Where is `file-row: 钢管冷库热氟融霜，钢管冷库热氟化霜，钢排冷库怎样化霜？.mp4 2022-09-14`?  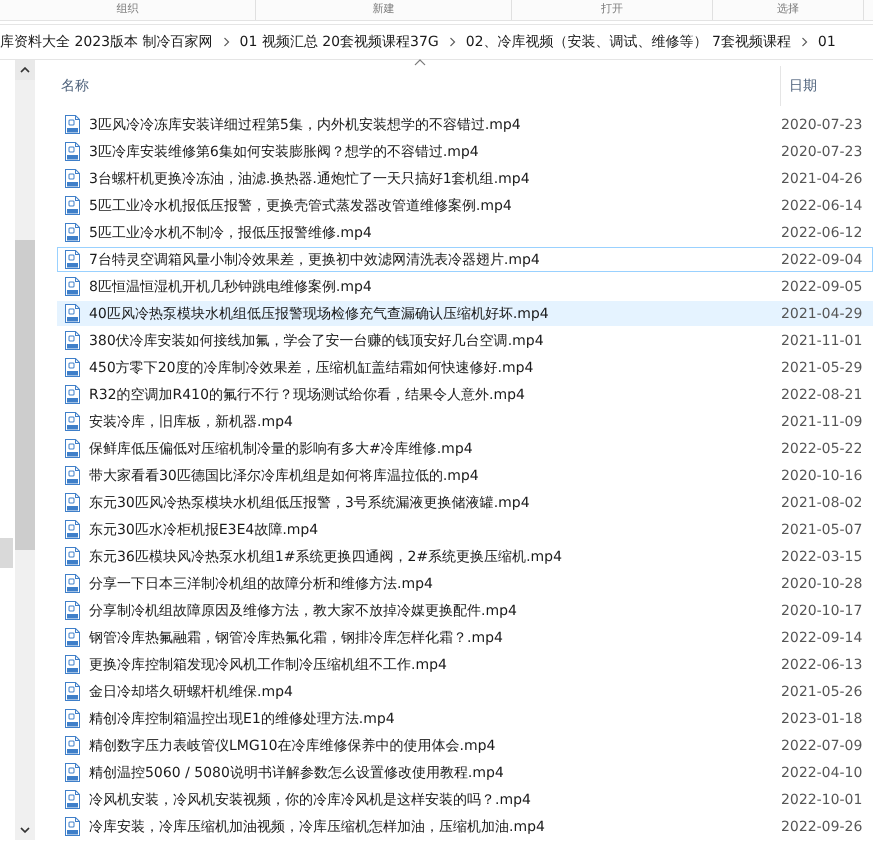
file-row: 钢管冷库热氟融霜，钢管冷库热氟化霜，钢排冷库怎样化霜？.mp4 2022-09-14 is located at coordinates (465, 637).